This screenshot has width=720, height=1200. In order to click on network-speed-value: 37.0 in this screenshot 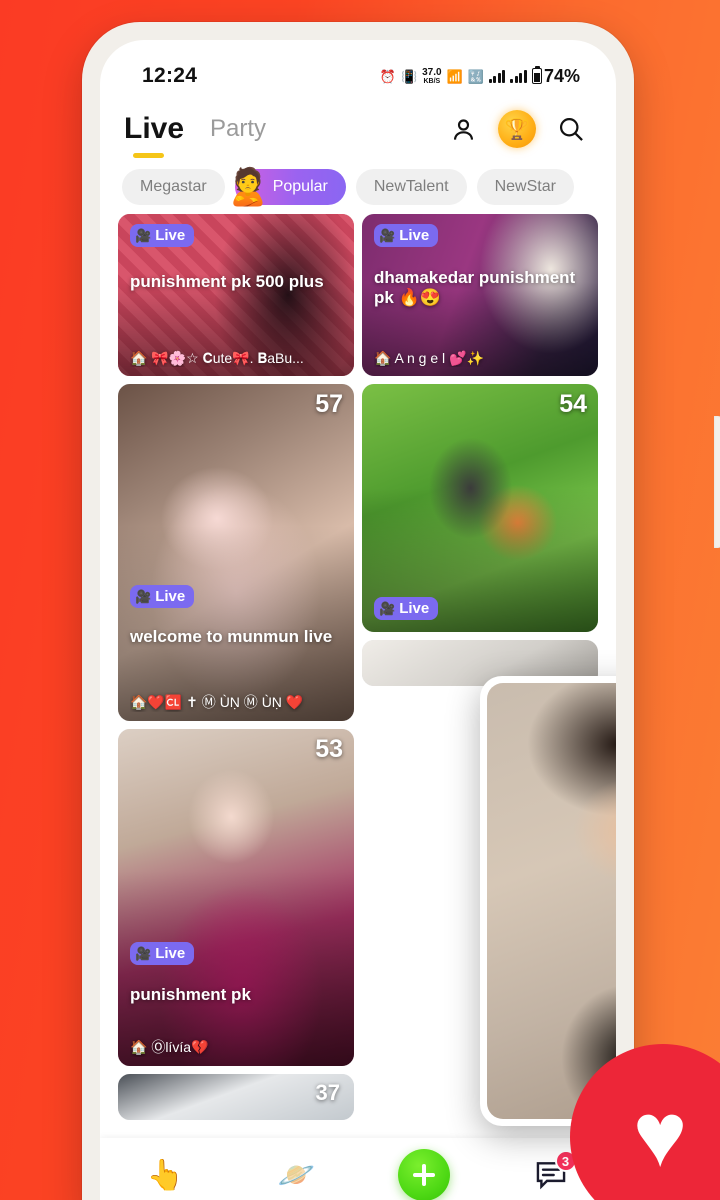, I will do `click(432, 72)`.